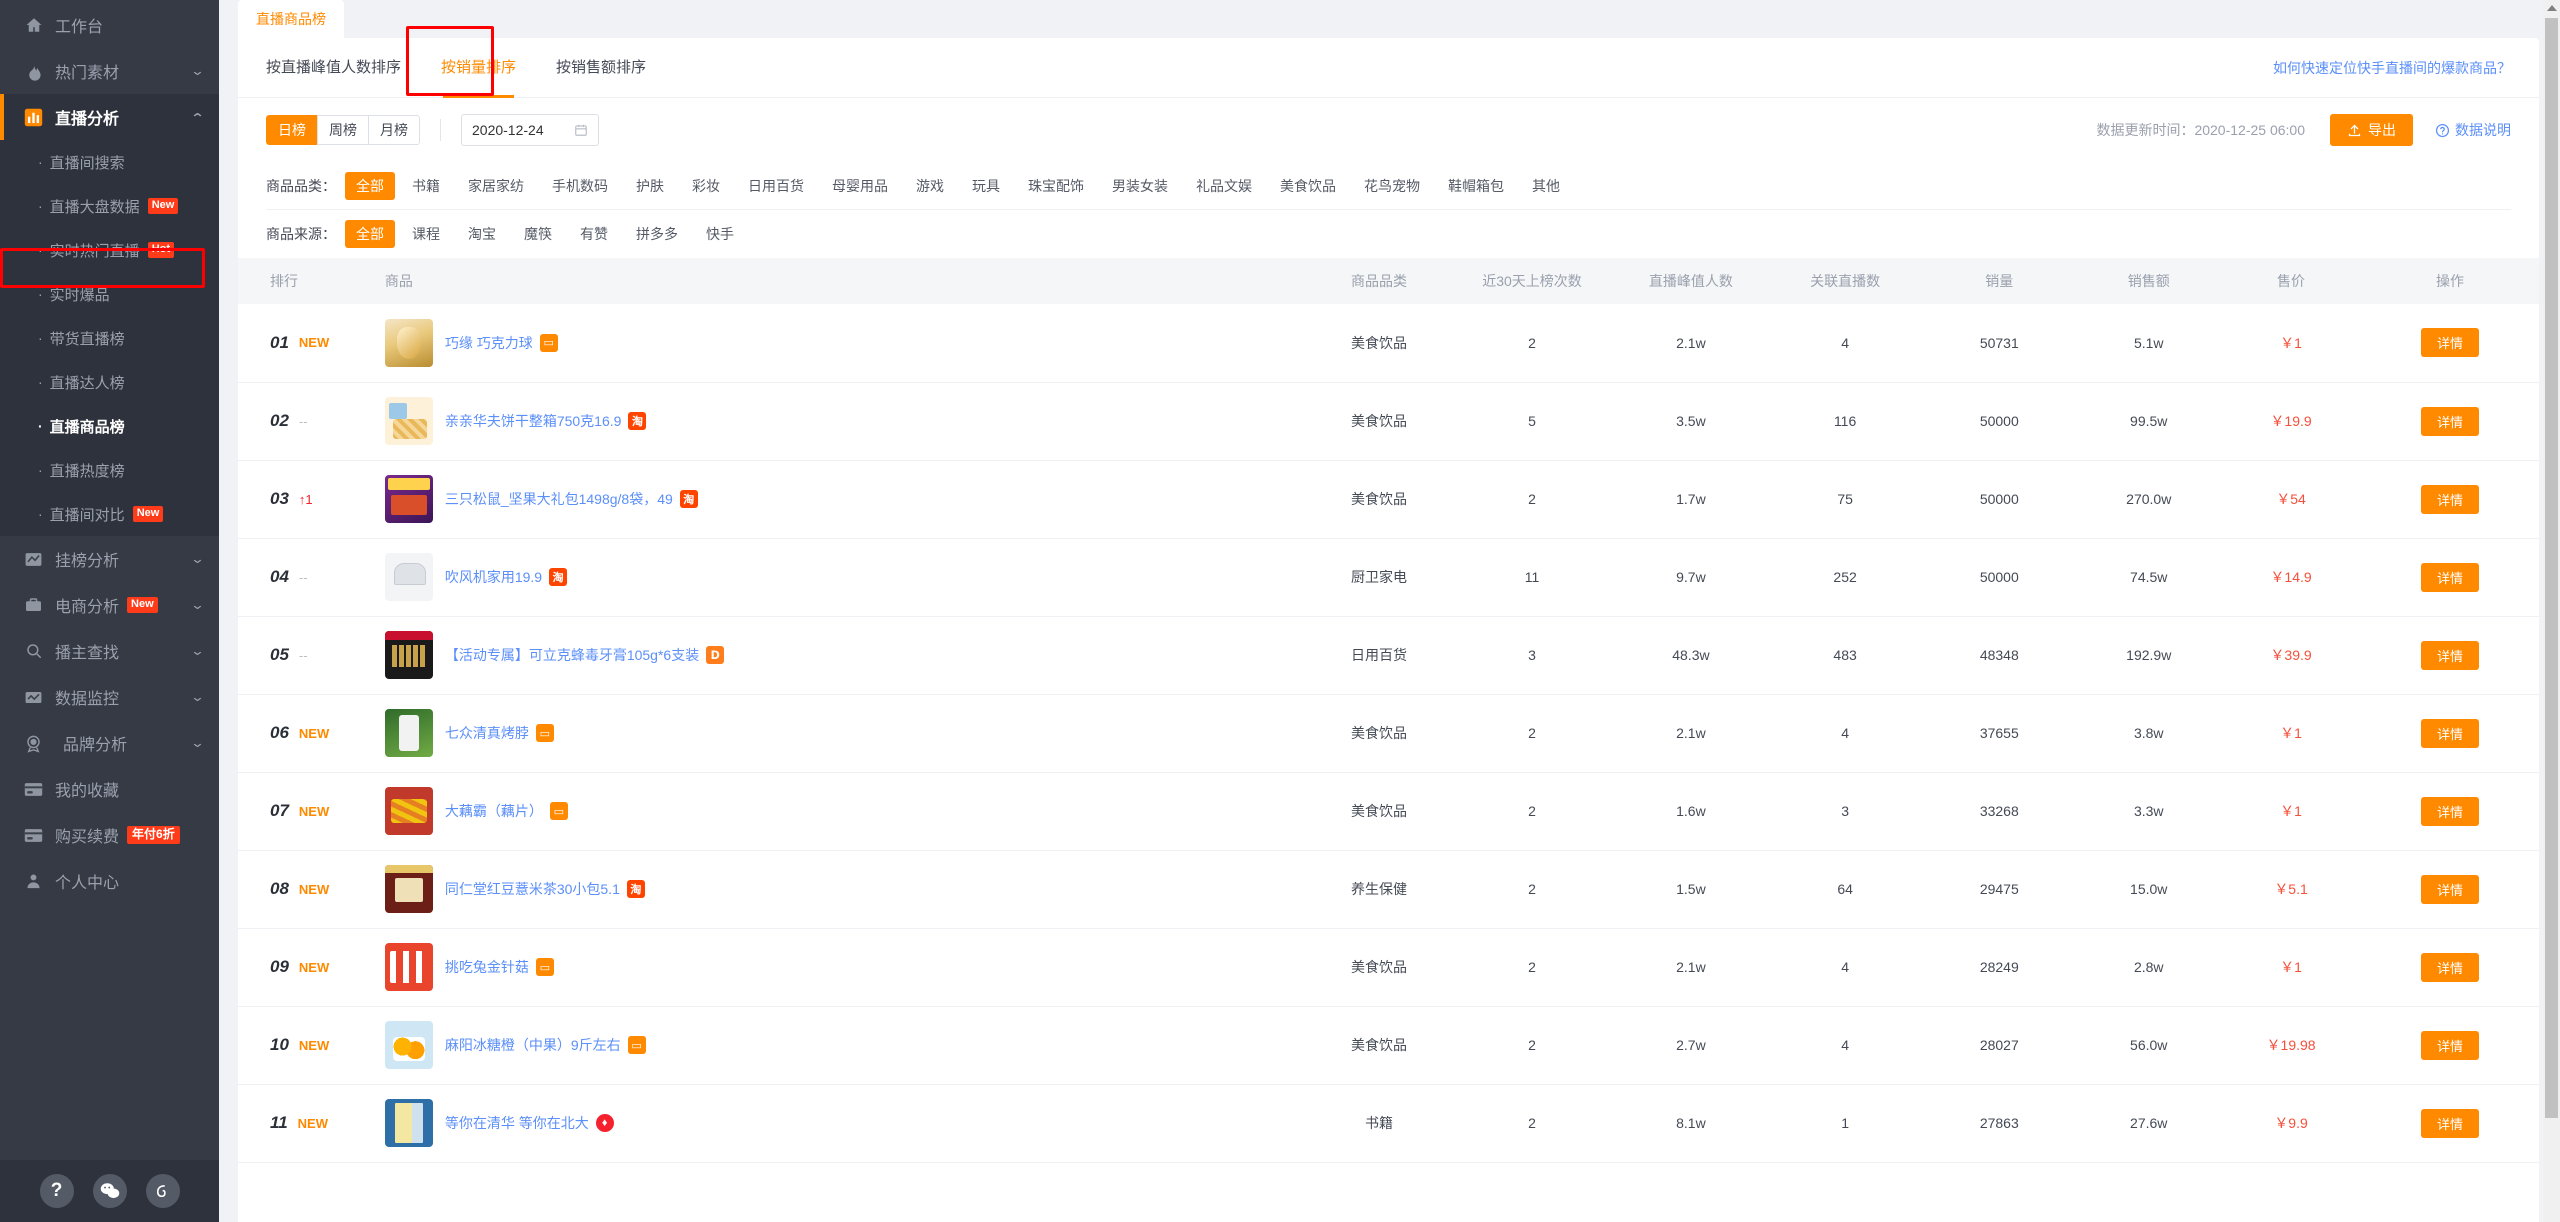  Describe the element at coordinates (291, 19) in the screenshot. I see `tab-live-product-rank: 直播商品榜` at that location.